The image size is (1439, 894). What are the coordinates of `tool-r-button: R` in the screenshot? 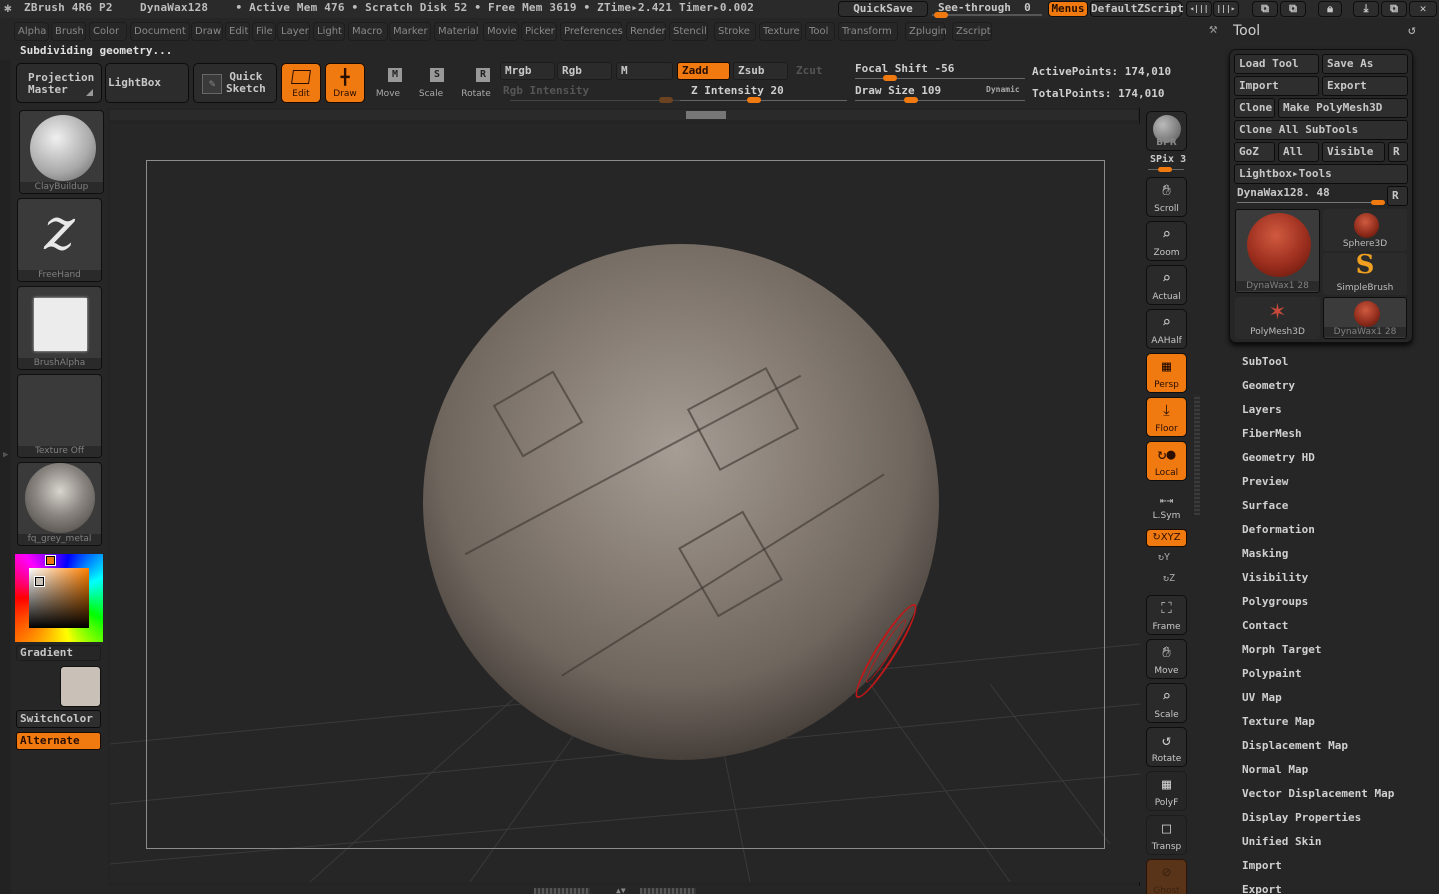 It's located at (1397, 196).